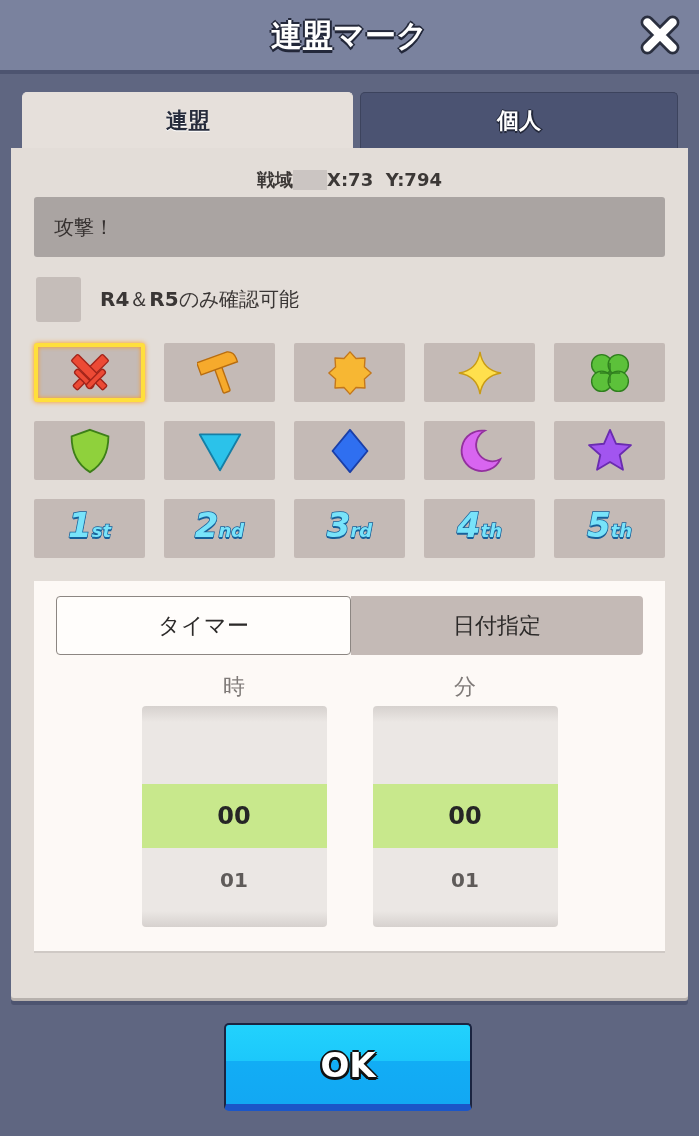 The image size is (699, 1136). I want to click on coordinates-text: X:73 Y:794, so click(384, 180).